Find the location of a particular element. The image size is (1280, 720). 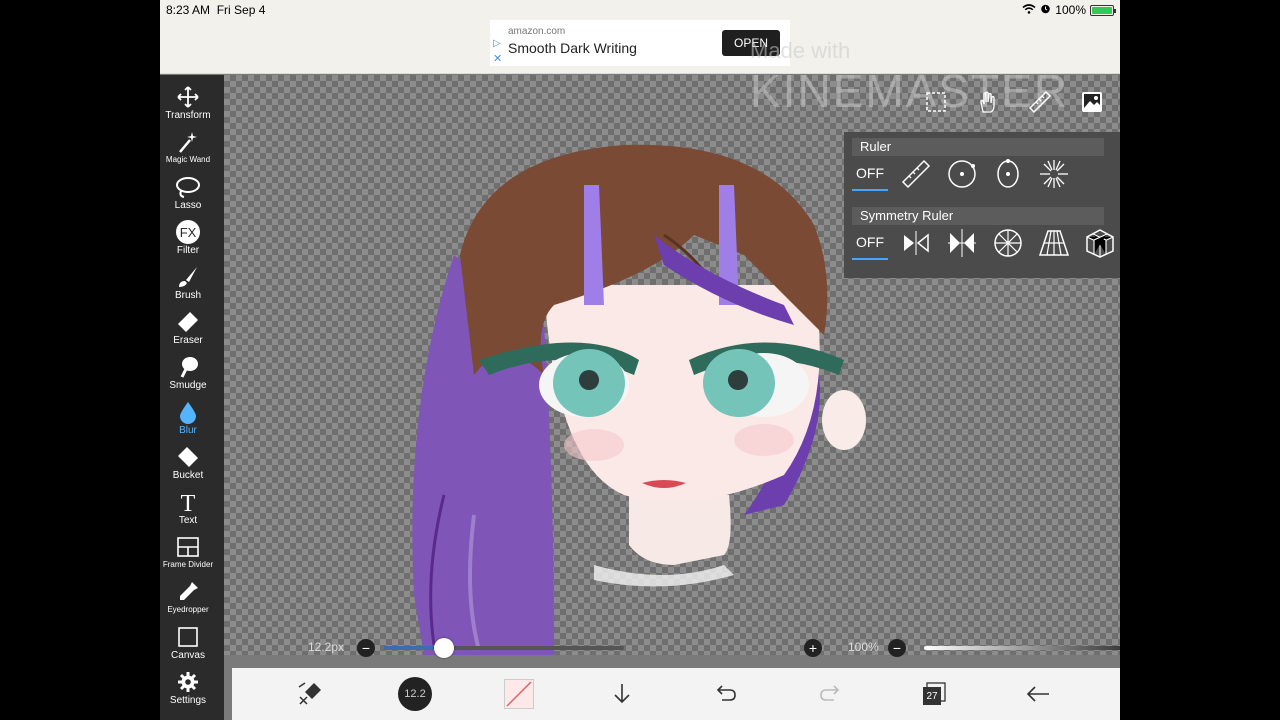

back-arrow-icon is located at coordinates (1038, 694).